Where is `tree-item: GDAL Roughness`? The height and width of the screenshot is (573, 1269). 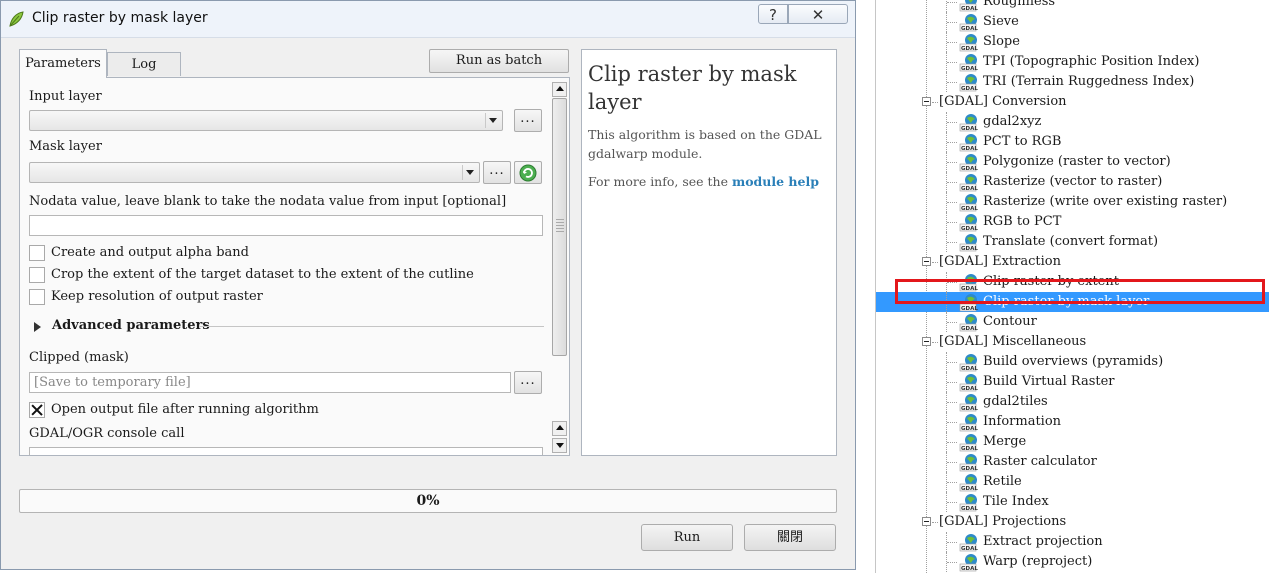 tree-item: GDAL Roughness is located at coordinates (1072, 6).